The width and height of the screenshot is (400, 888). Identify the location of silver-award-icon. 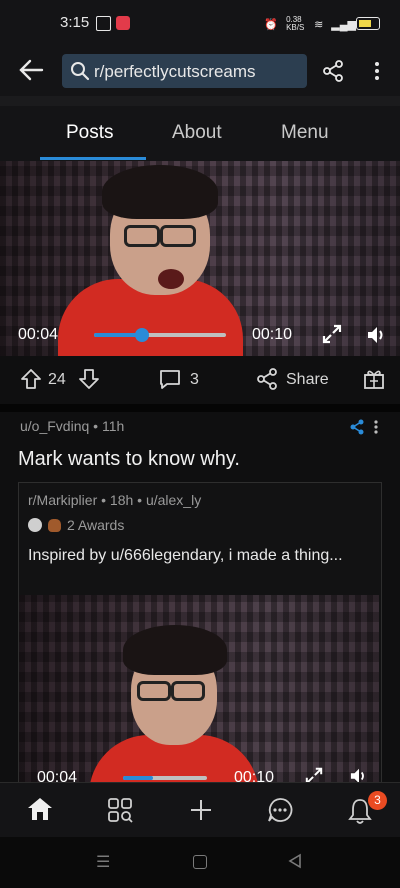
(35, 525).